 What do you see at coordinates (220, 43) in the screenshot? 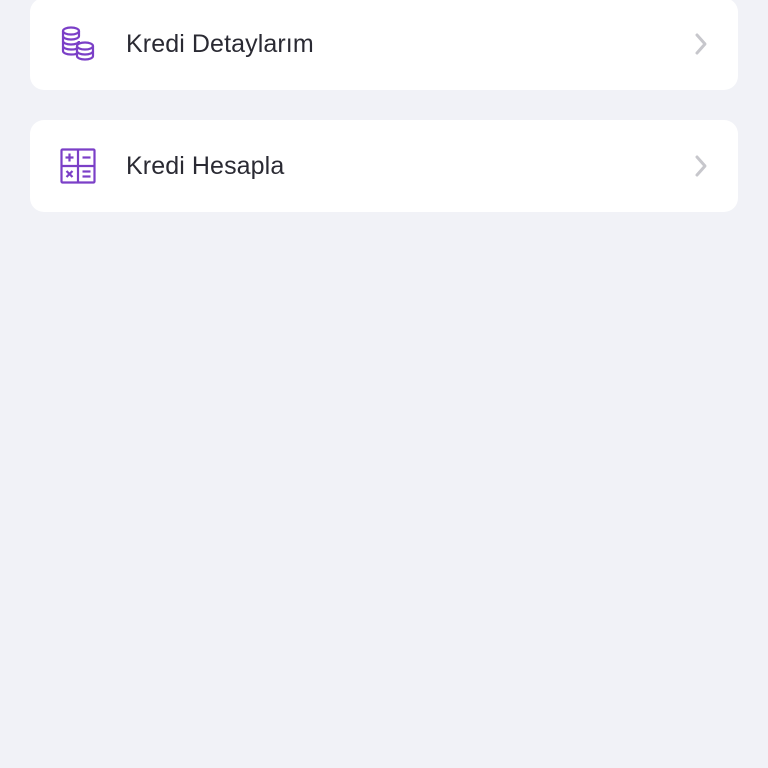
I see `menu-item-label: Kredi Detaylarım` at bounding box center [220, 43].